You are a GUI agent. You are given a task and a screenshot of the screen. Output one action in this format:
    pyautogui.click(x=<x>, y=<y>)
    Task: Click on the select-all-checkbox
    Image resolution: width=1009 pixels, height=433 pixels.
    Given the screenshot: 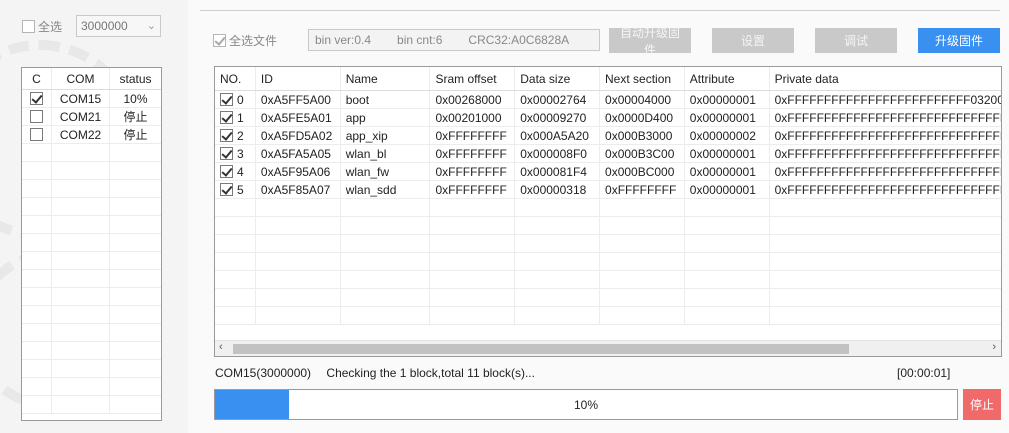 What is the action you would take?
    pyautogui.click(x=28, y=26)
    